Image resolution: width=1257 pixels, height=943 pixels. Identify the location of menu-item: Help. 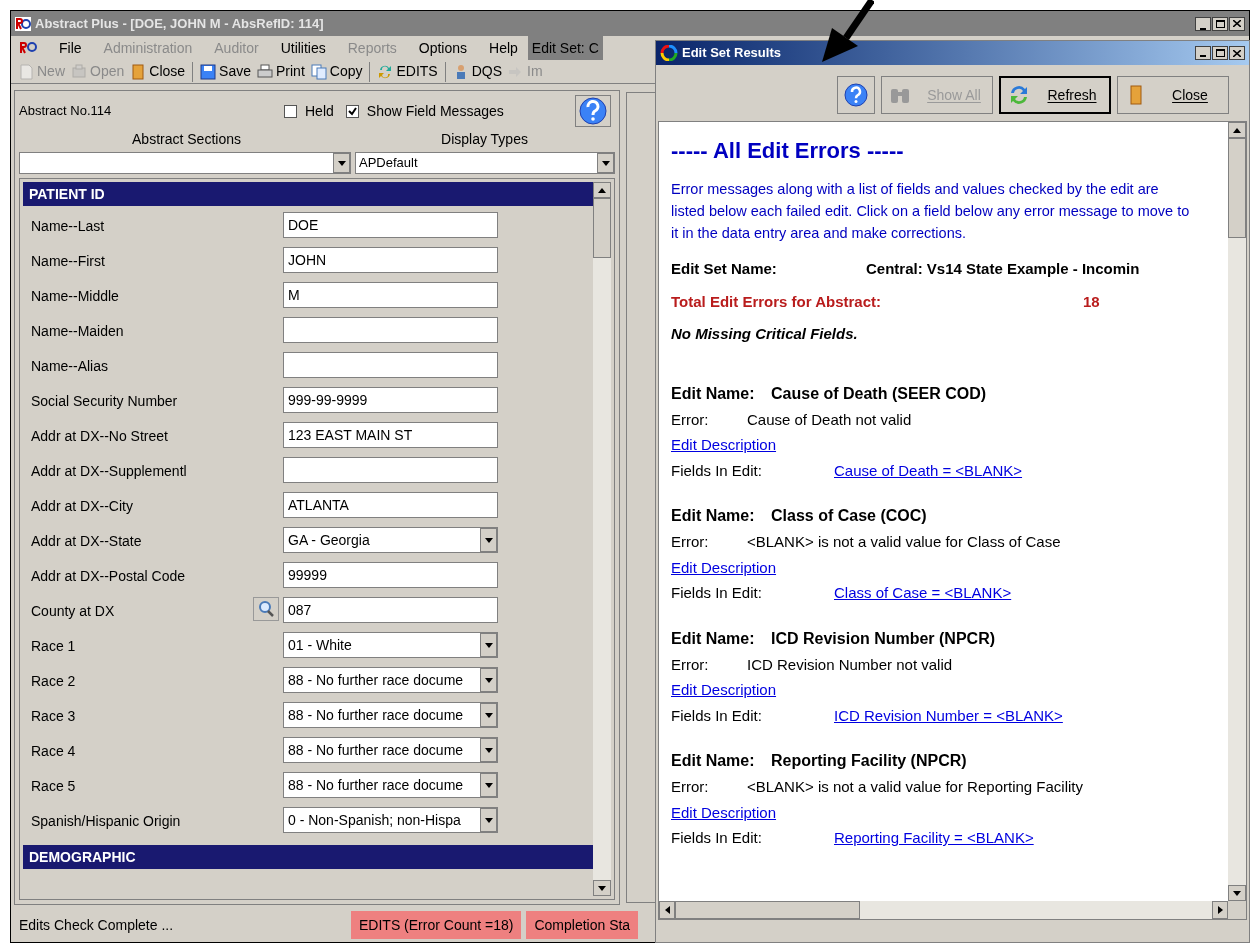
(503, 48).